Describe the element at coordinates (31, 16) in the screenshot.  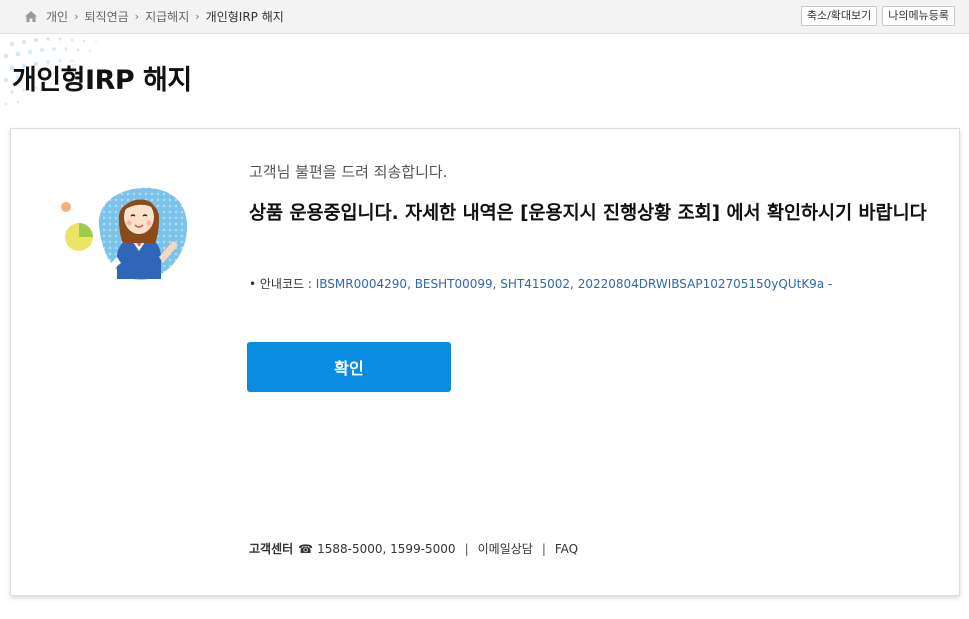
I see `home-icon` at that location.